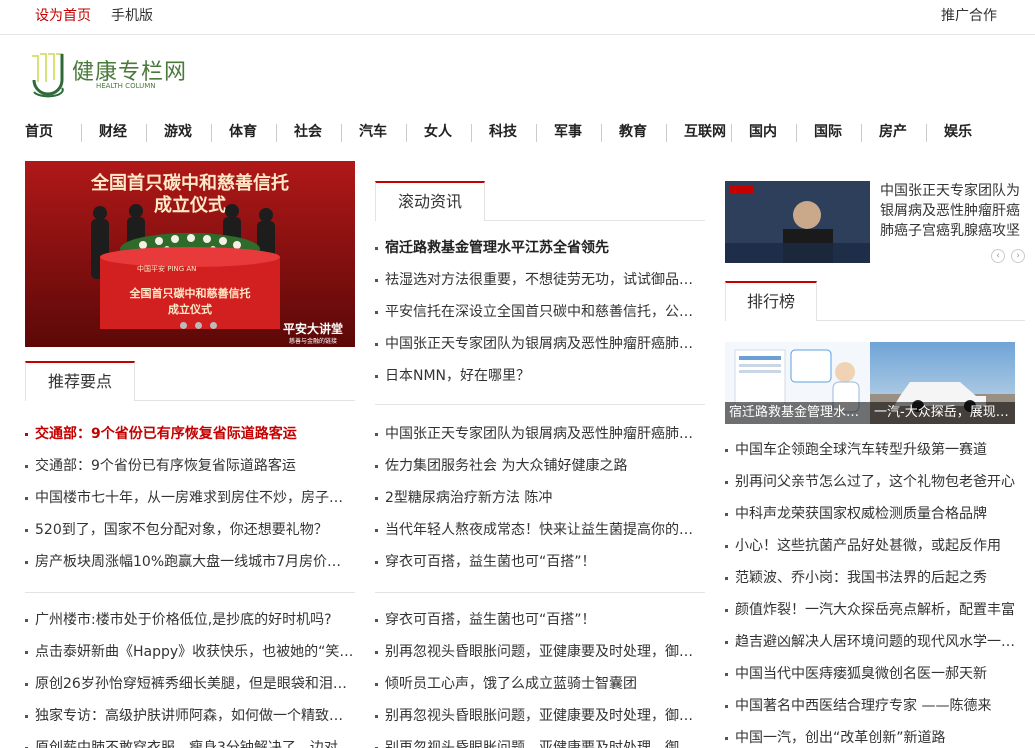  I want to click on logo-subtitle: HEALTH COLUMN, so click(126, 86).